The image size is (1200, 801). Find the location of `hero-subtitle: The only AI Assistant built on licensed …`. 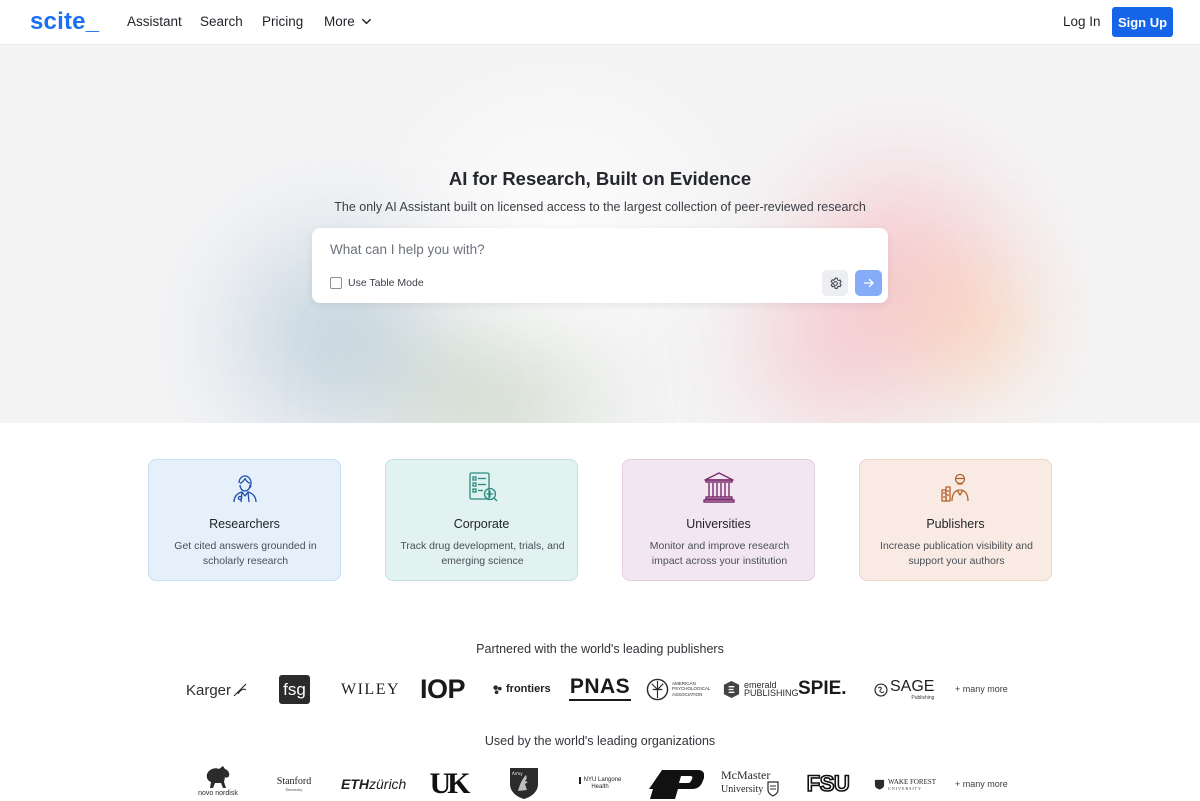

hero-subtitle: The only AI Assistant built on licensed … is located at coordinates (600, 207).